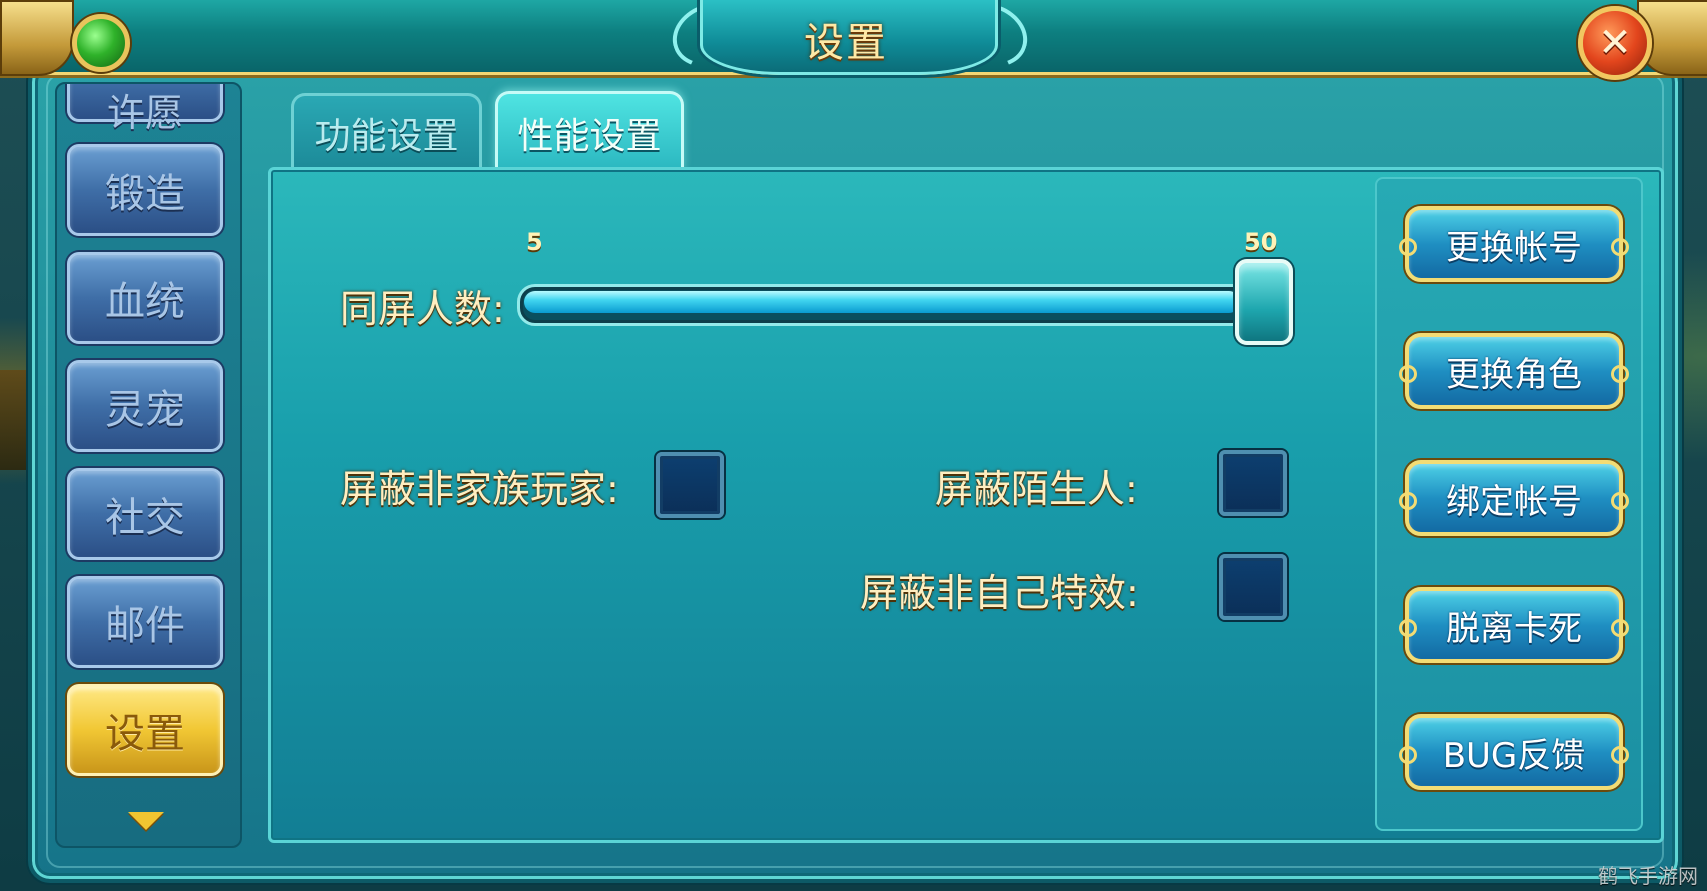 The width and height of the screenshot is (1707, 891). I want to click on slider-max-label: 50, so click(1261, 242).